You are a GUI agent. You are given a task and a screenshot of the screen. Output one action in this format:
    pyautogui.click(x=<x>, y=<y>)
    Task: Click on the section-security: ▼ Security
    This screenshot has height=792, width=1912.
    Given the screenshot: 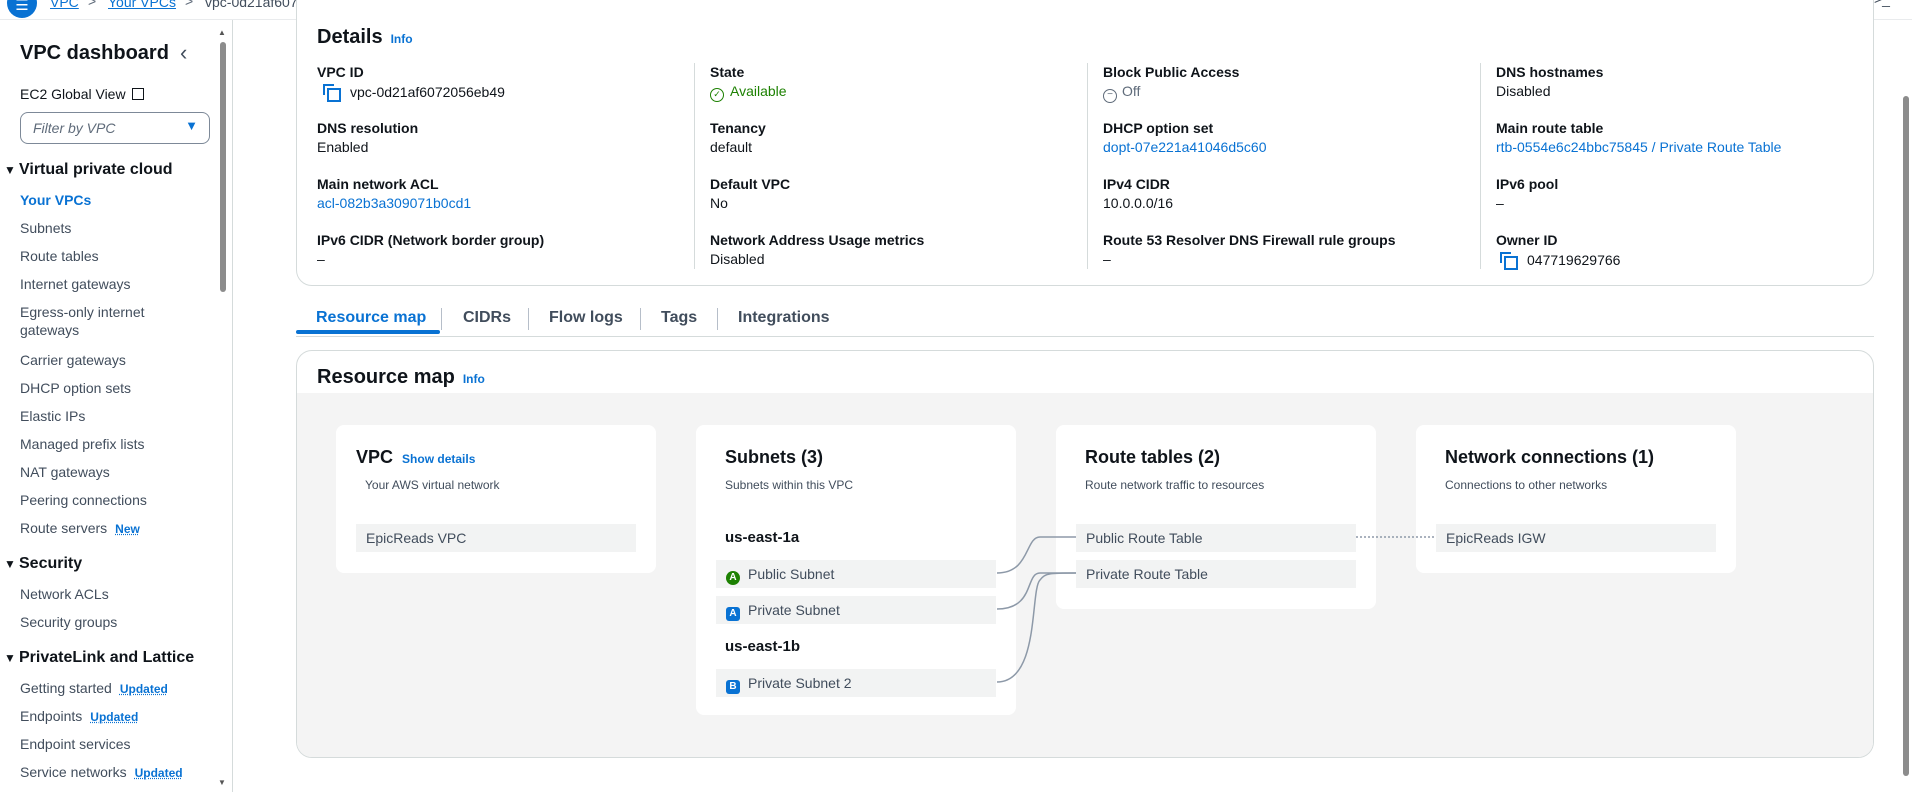 What is the action you would take?
    pyautogui.click(x=43, y=564)
    